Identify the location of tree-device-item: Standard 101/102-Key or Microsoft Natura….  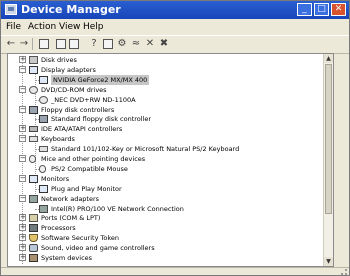
(165, 149).